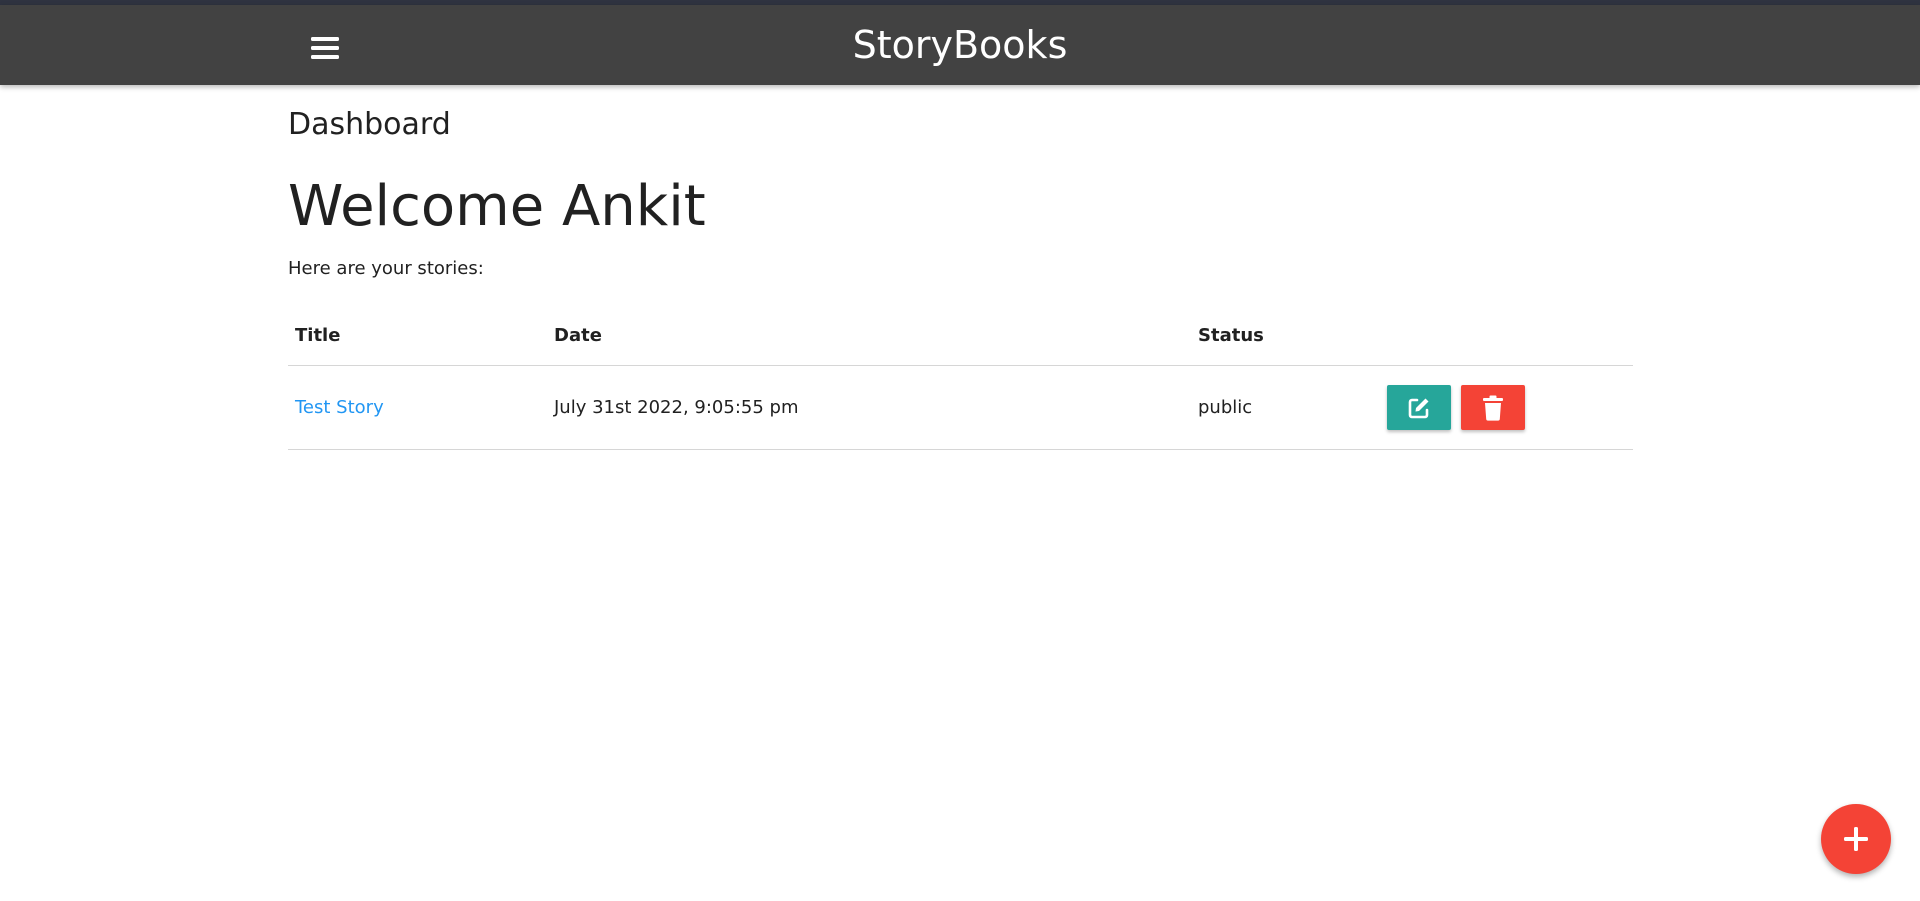 This screenshot has height=901, width=1920. What do you see at coordinates (417, 407) in the screenshot?
I see `story-title-cell: Test Story` at bounding box center [417, 407].